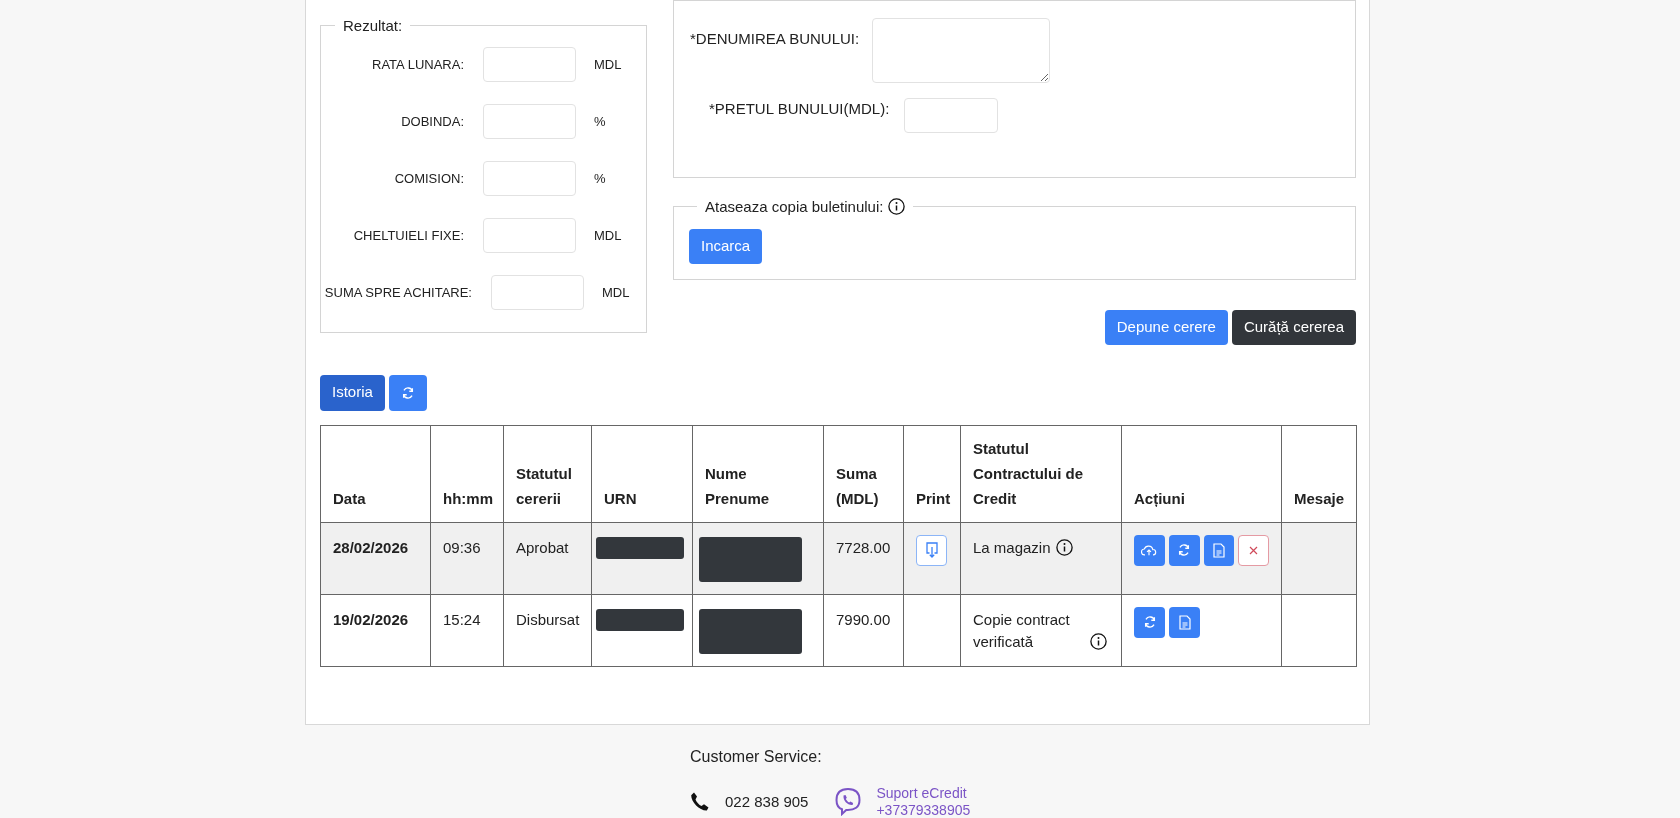 The image size is (1680, 818). Describe the element at coordinates (352, 392) in the screenshot. I see `history-button: Istoria` at that location.